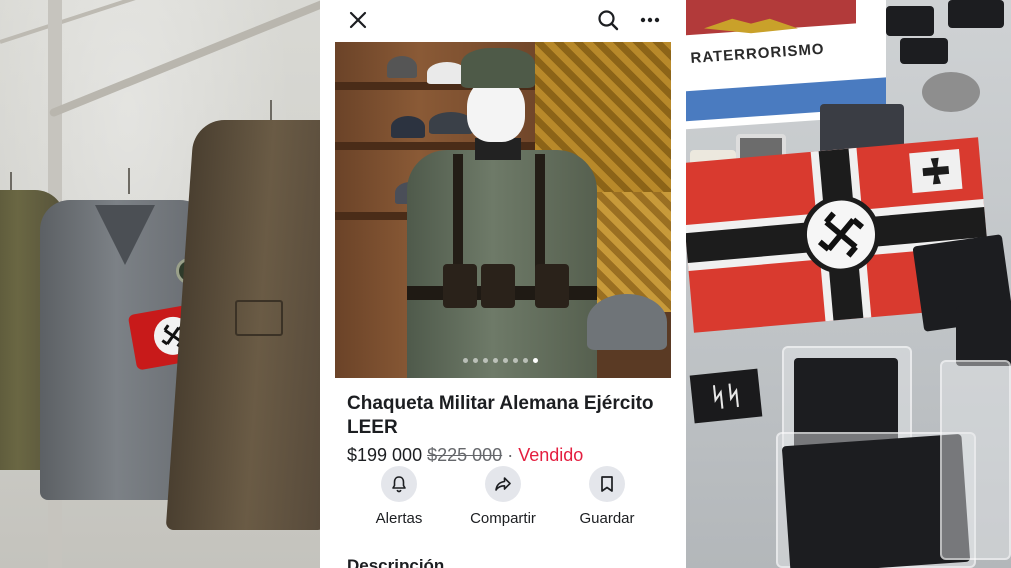  What do you see at coordinates (551, 455) in the screenshot?
I see `sold-status: Vendido` at bounding box center [551, 455].